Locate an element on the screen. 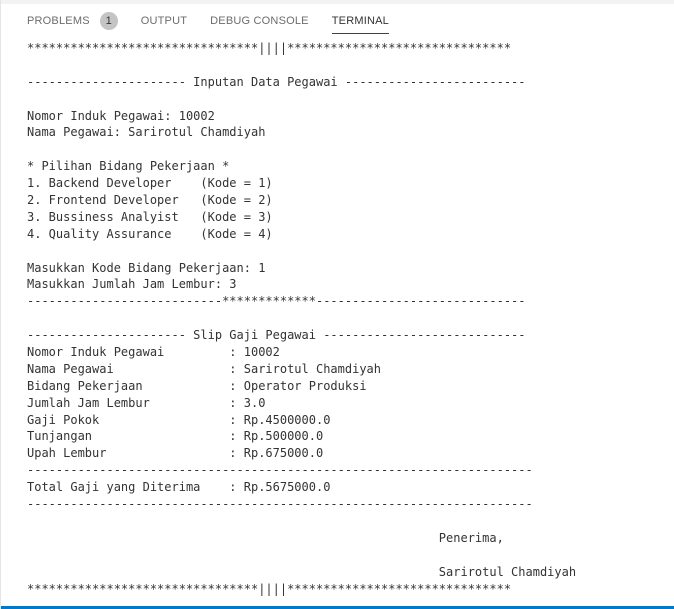 This screenshot has height=609, width=674. terminal-line: Gaji Pokok : Rp.4500000.0 is located at coordinates (179, 419).